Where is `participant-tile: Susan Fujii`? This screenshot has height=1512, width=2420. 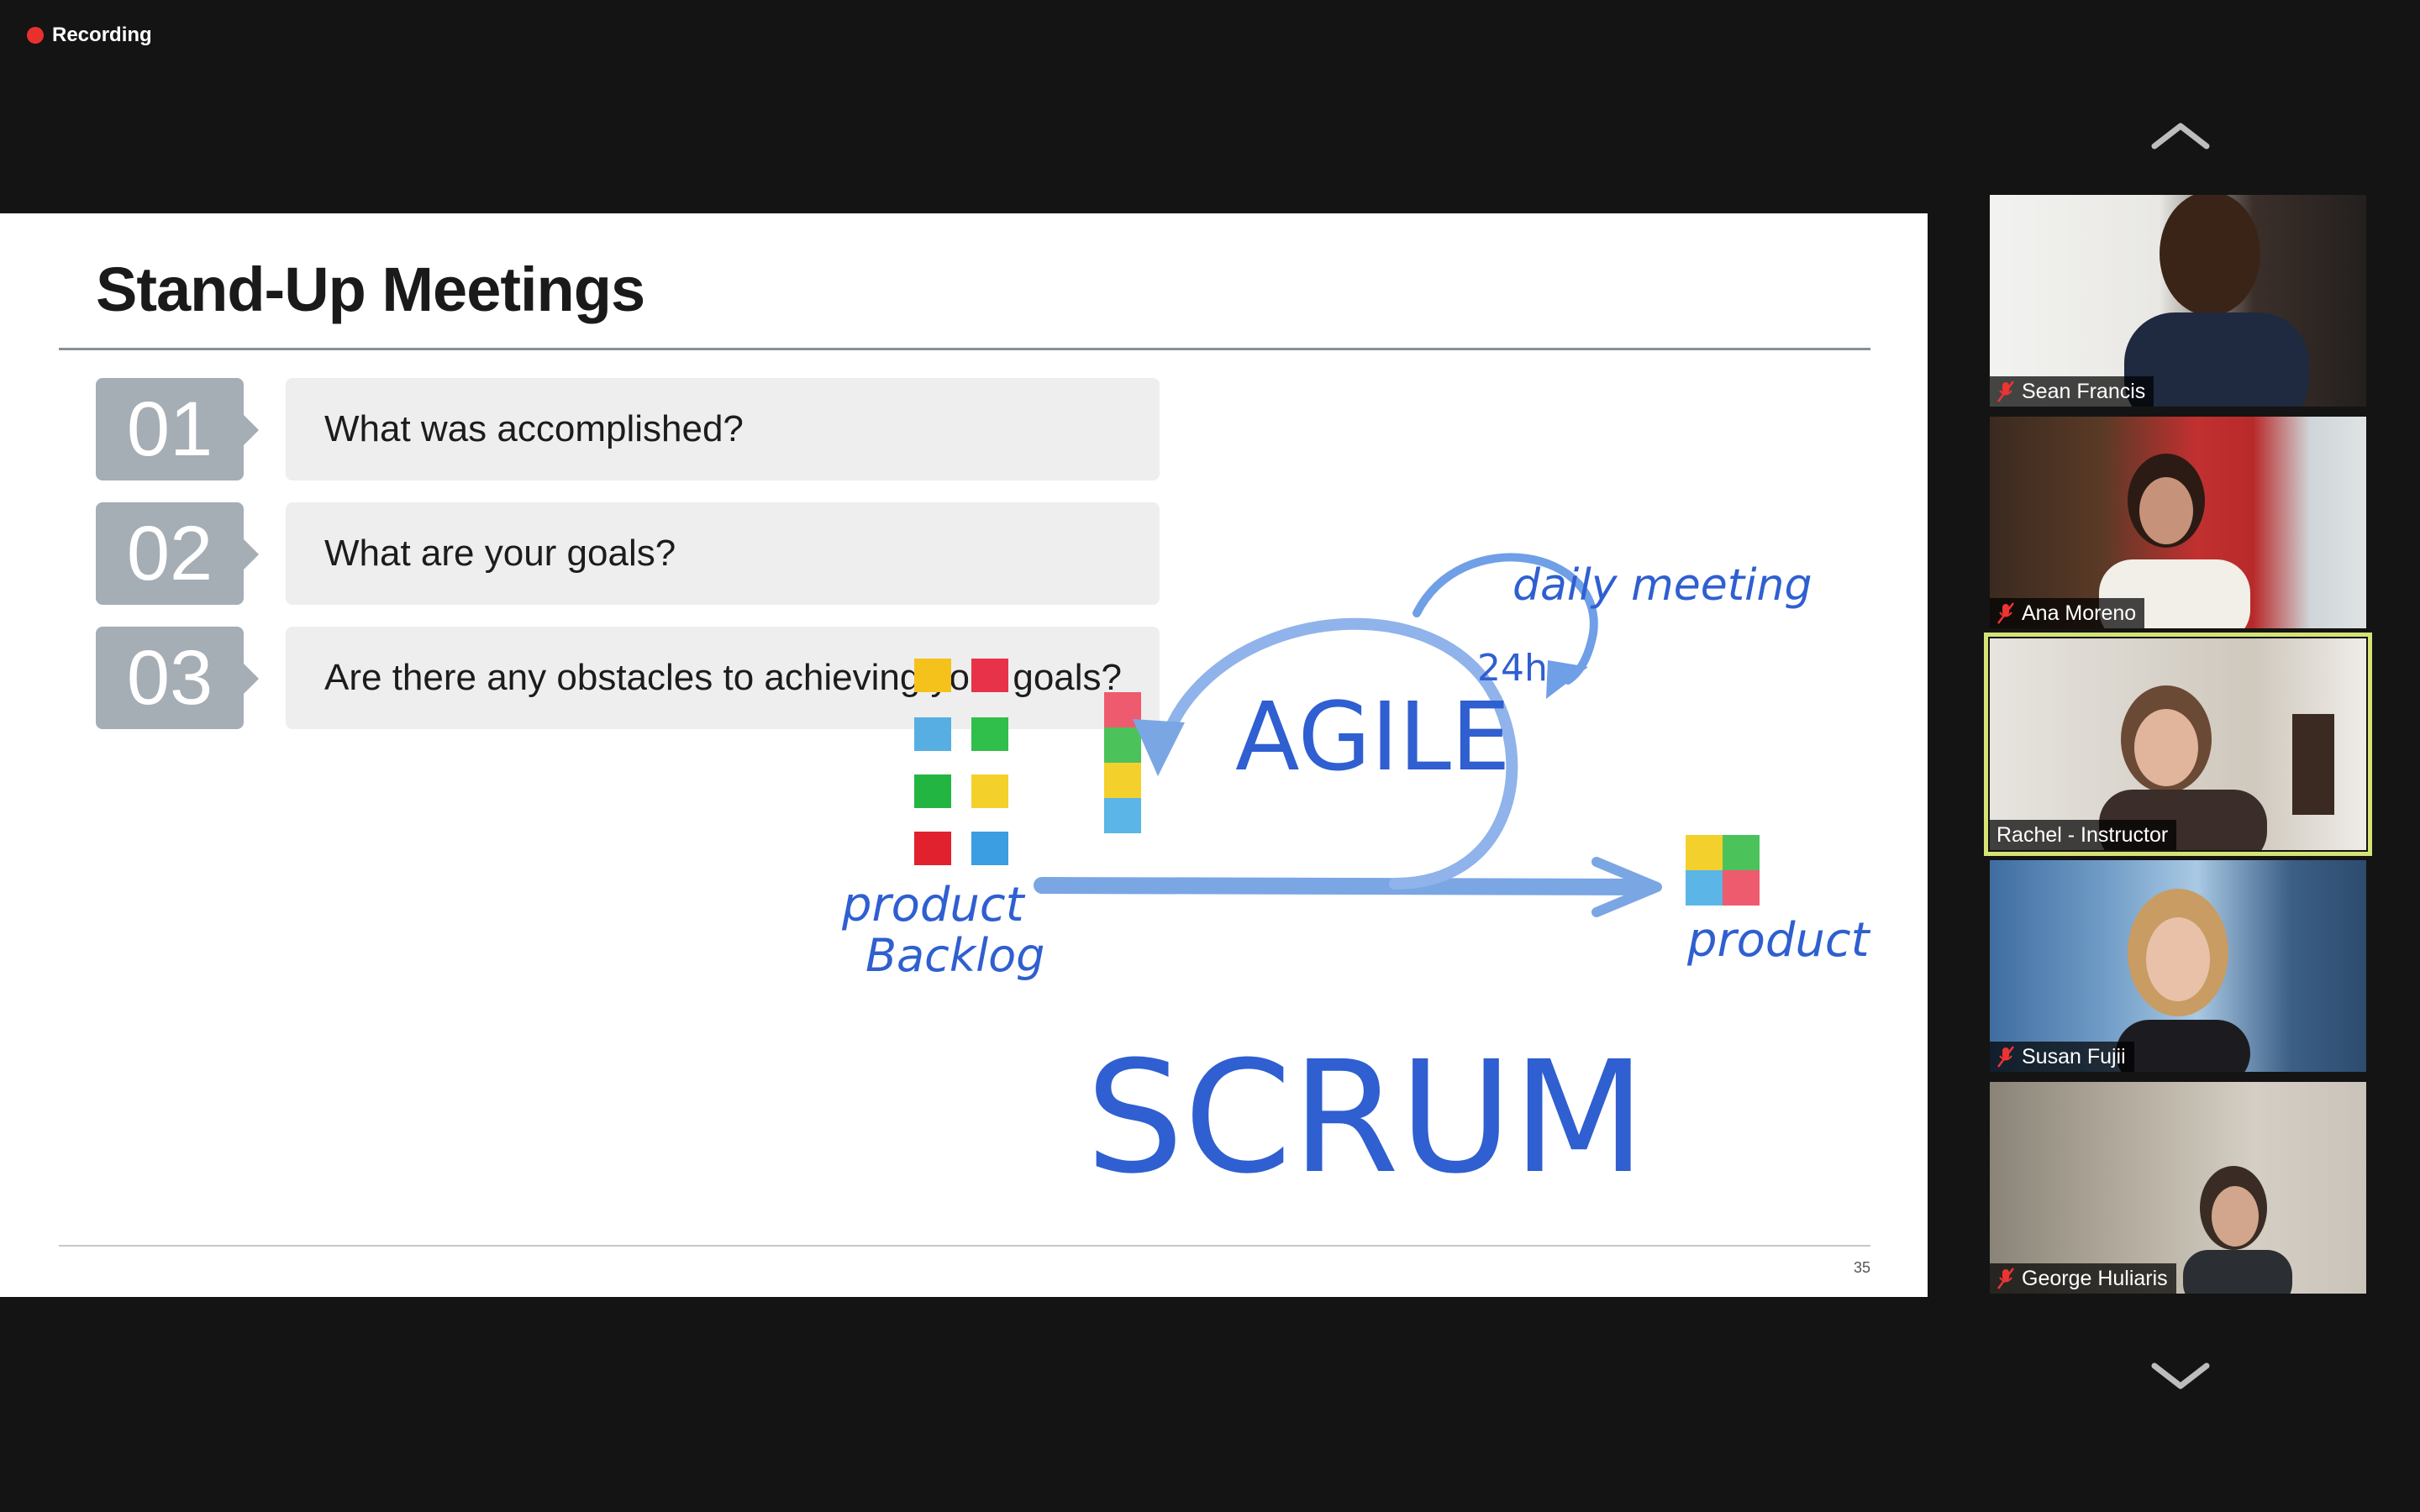
participant-tile: Susan Fujii is located at coordinates (2178, 966).